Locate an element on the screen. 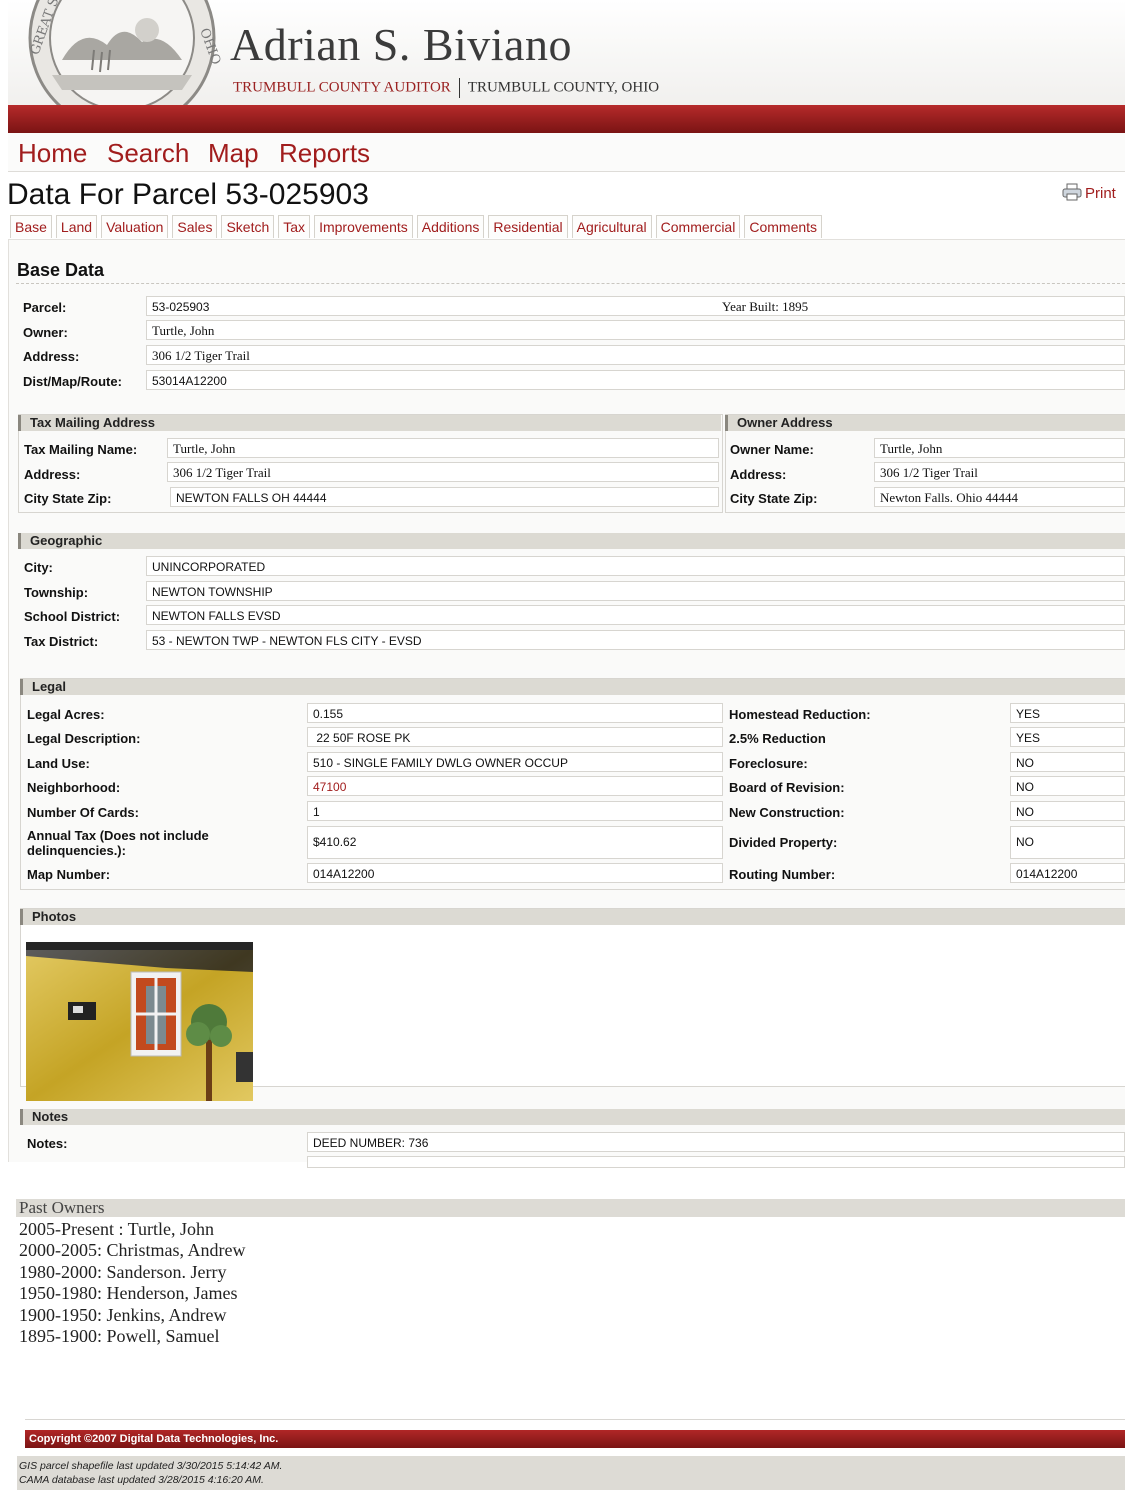  land-use-label: Land Use: is located at coordinates (58, 763).